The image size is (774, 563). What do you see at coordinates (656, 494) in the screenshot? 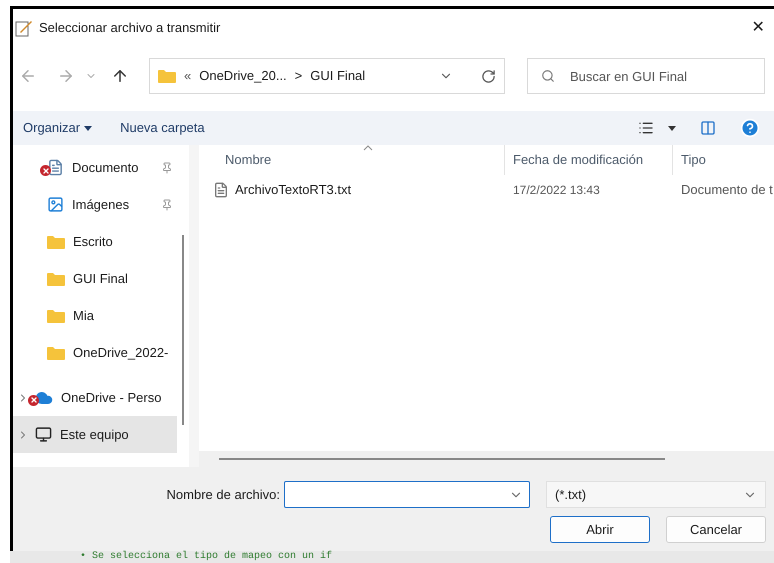
I see `file-type-dropdown: (*.txt)` at bounding box center [656, 494].